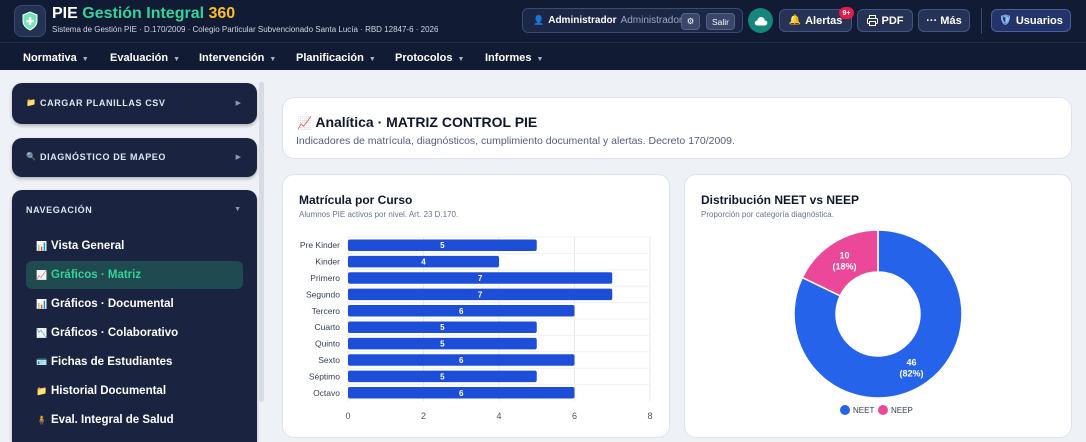 The height and width of the screenshot is (442, 1086). What do you see at coordinates (423, 262) in the screenshot?
I see `bar-value-label: 4` at bounding box center [423, 262].